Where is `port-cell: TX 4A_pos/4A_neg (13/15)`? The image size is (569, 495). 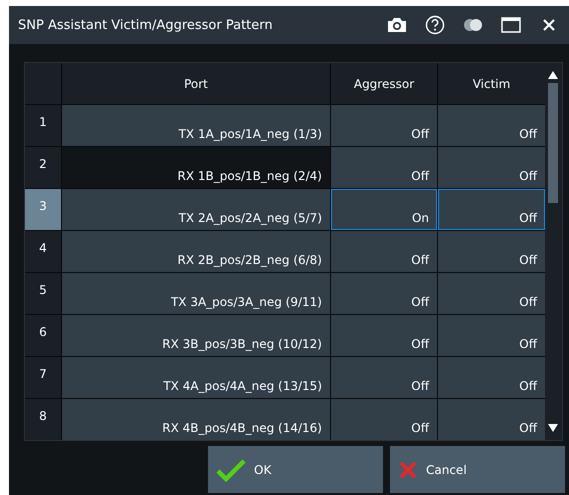 port-cell: TX 4A_pos/4A_neg (13/15) is located at coordinates (196, 377).